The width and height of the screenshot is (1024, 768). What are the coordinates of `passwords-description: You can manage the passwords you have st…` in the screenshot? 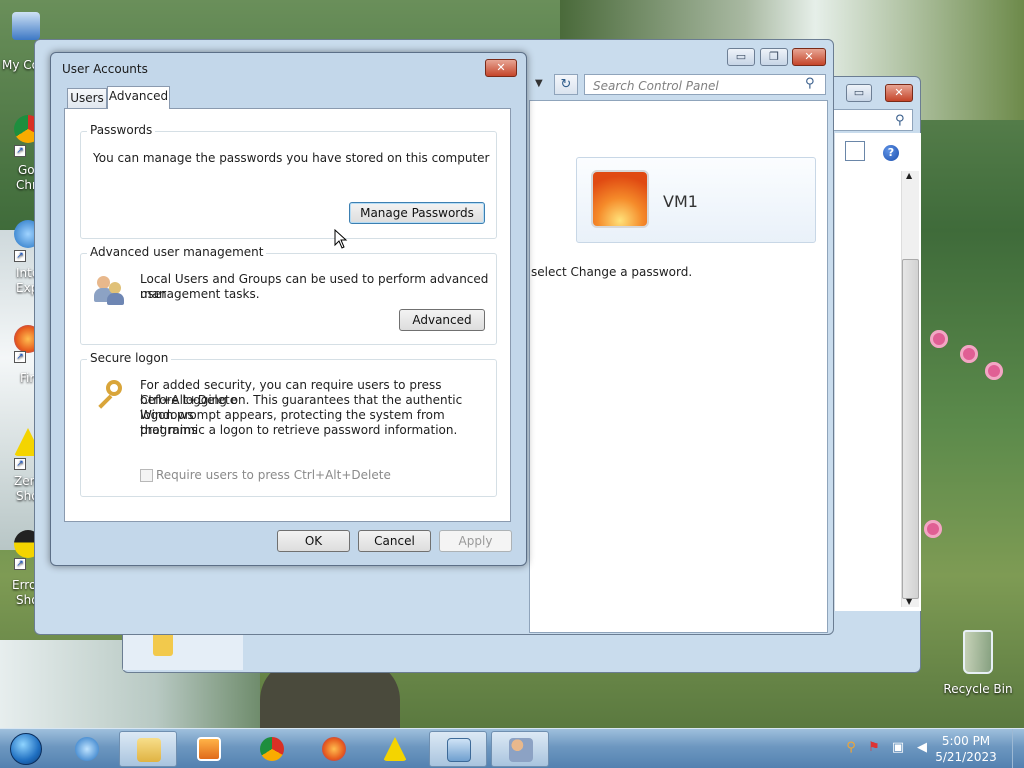 It's located at (291, 158).